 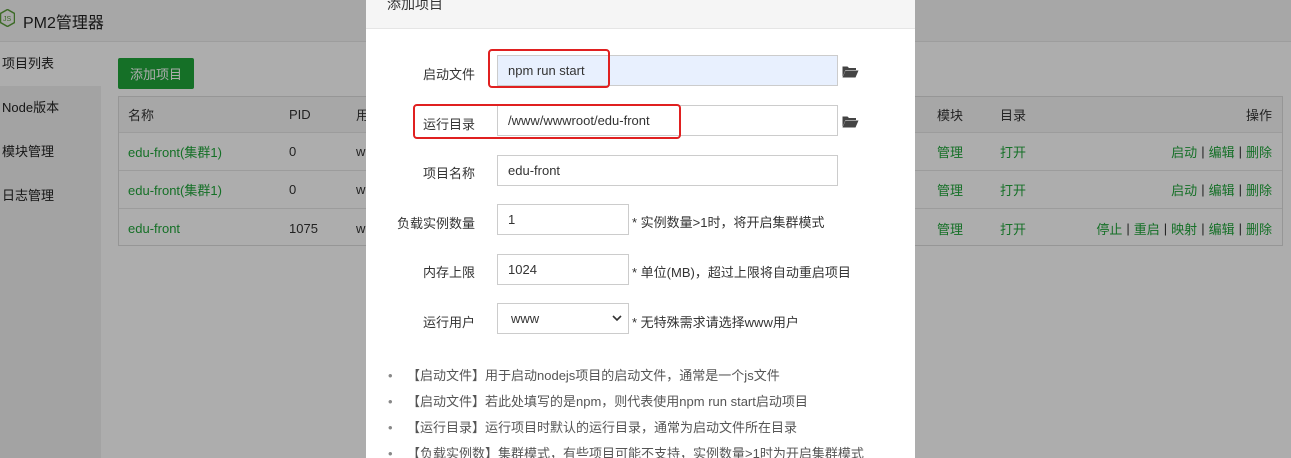 What do you see at coordinates (715, 322) in the screenshot?
I see `run-user-hint: * 无特殊需求请选择www用户` at bounding box center [715, 322].